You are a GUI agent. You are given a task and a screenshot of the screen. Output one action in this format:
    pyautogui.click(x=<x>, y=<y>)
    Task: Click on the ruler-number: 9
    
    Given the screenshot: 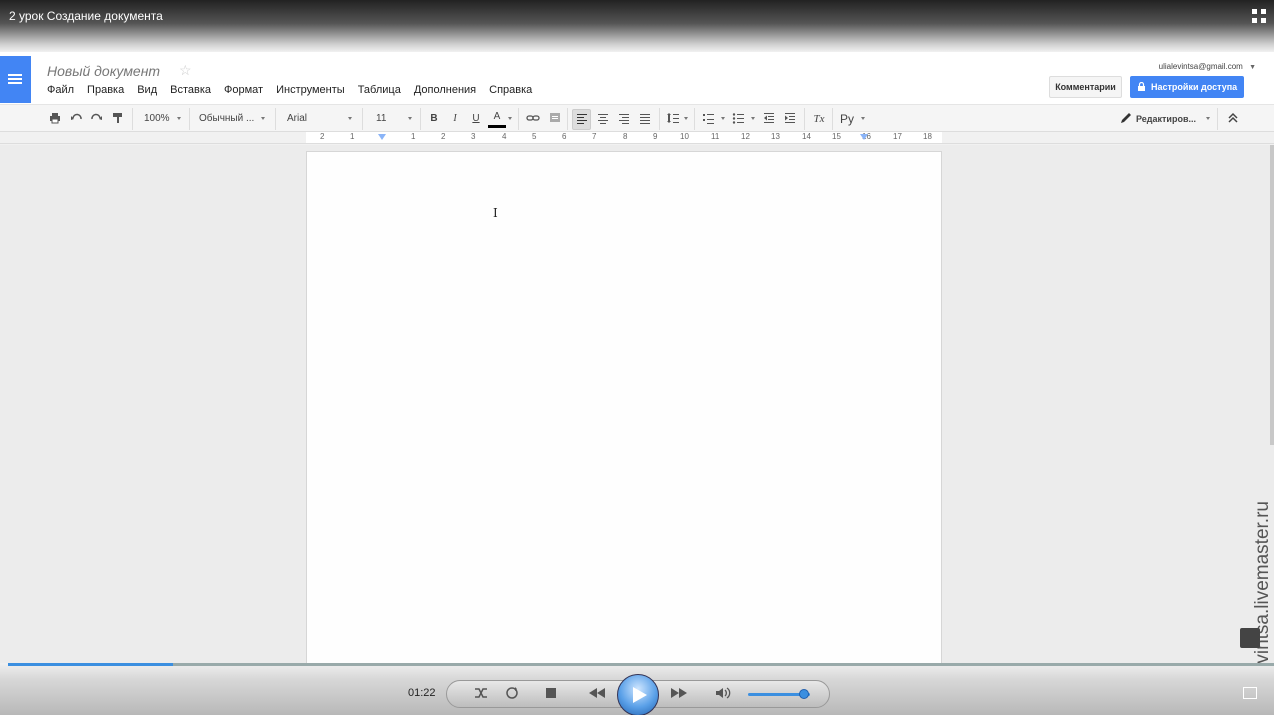 What is the action you would take?
    pyautogui.click(x=655, y=136)
    